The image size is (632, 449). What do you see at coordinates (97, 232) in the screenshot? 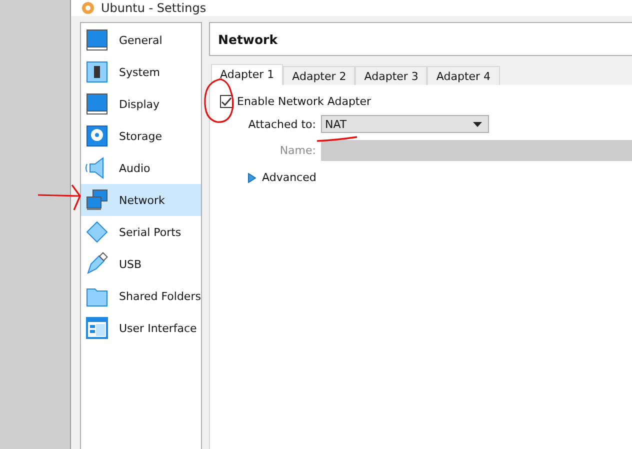
I see `serial-port-icon` at bounding box center [97, 232].